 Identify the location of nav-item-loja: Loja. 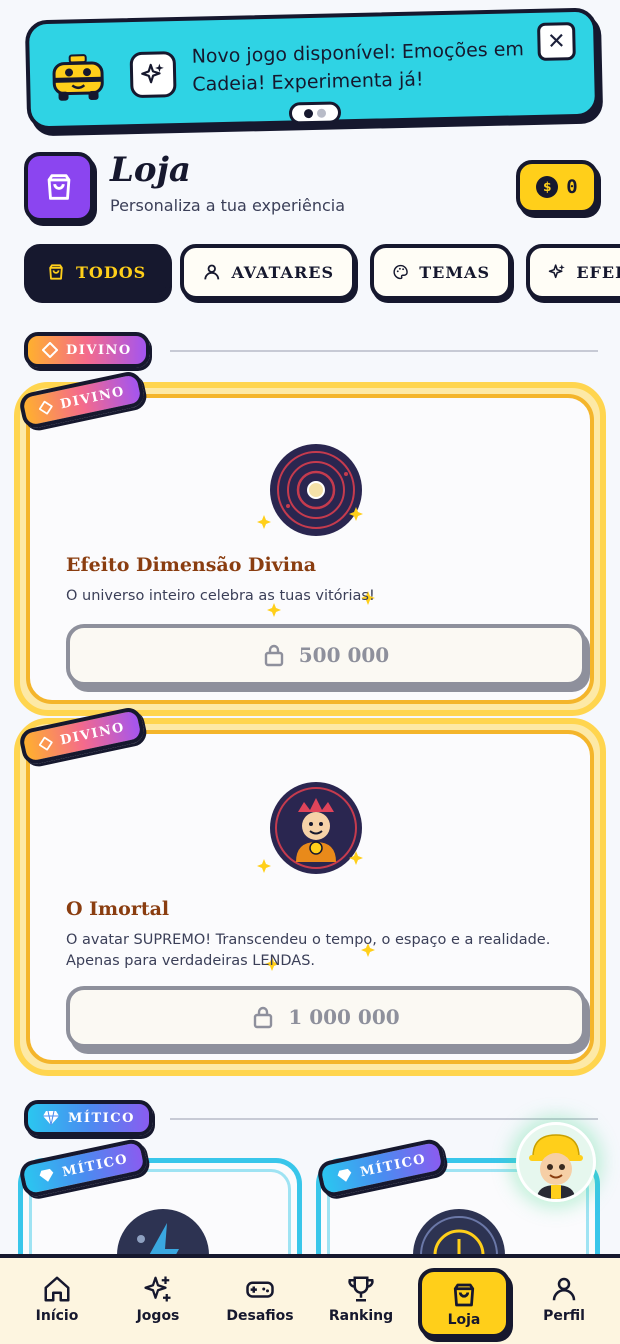
(464, 1303).